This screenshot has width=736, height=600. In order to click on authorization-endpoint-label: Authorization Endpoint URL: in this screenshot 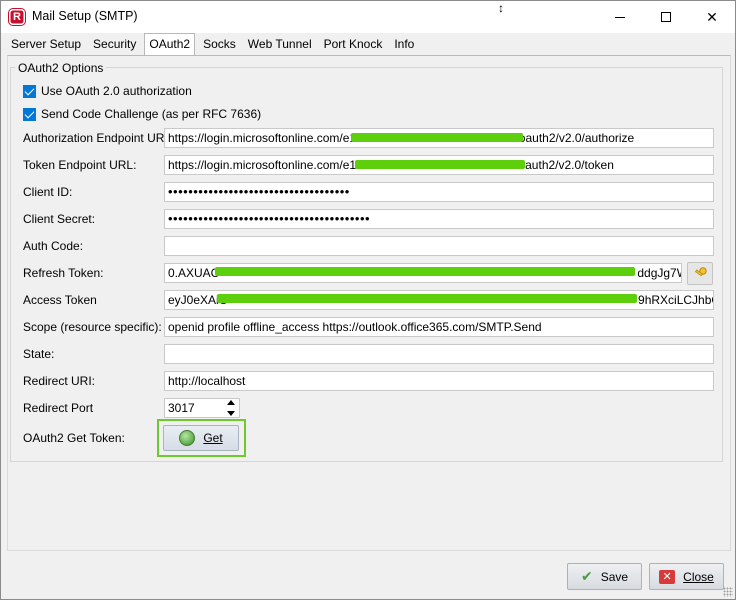, I will do `click(99, 138)`.